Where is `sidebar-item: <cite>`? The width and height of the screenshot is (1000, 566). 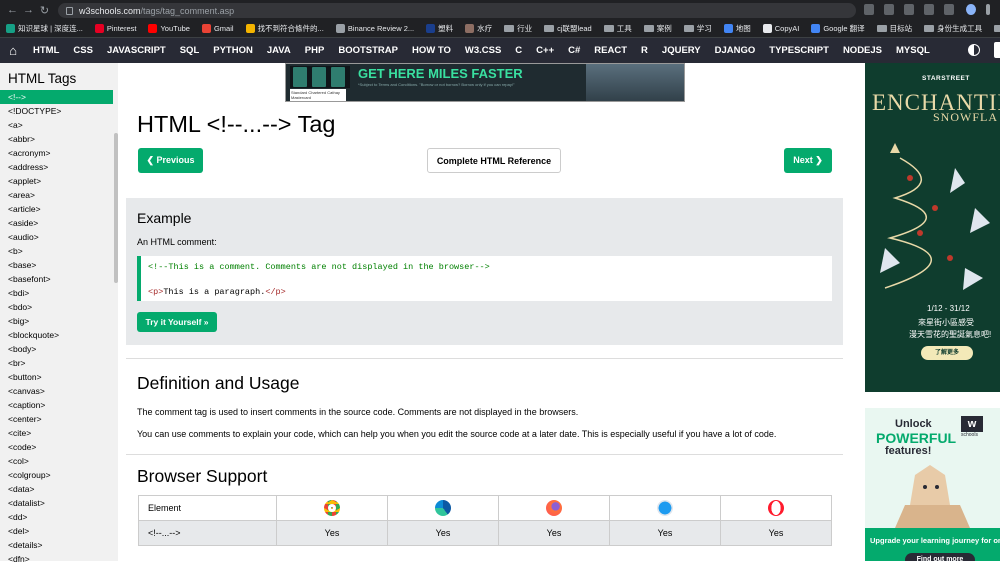
sidebar-item: <cite> is located at coordinates (59, 433).